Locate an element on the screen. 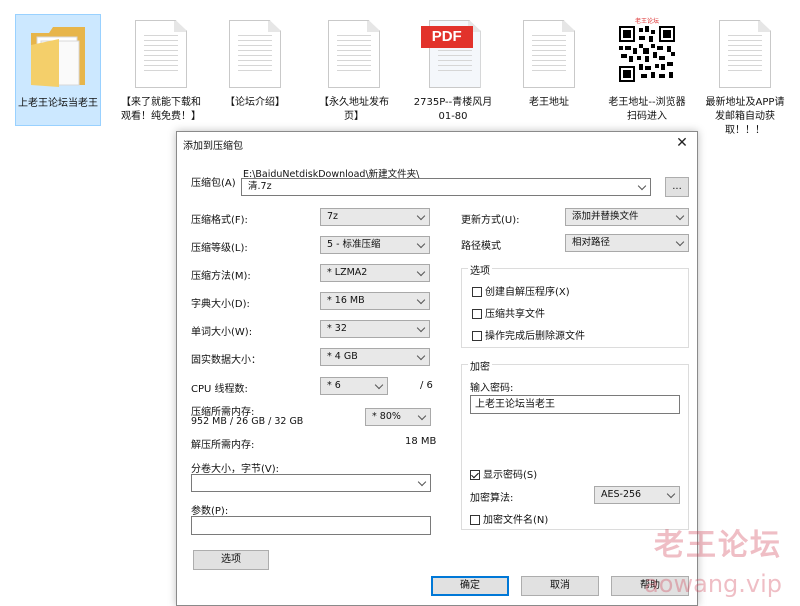 The height and width of the screenshot is (606, 800). sfx-checkbox: 创建自解压程序(X) is located at coordinates (521, 290).